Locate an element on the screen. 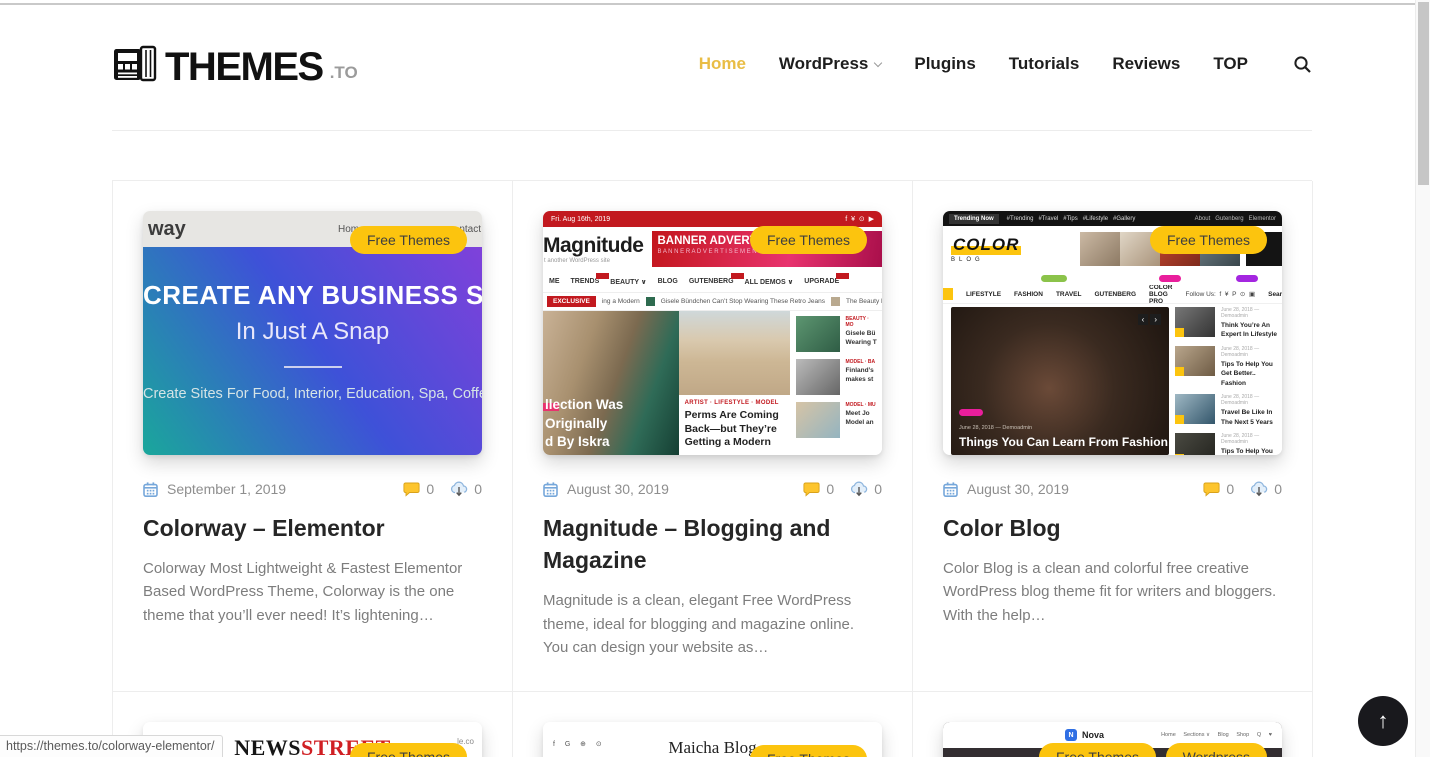 The image size is (1430, 757). site-logo: THEMES .TO is located at coordinates (235, 64).